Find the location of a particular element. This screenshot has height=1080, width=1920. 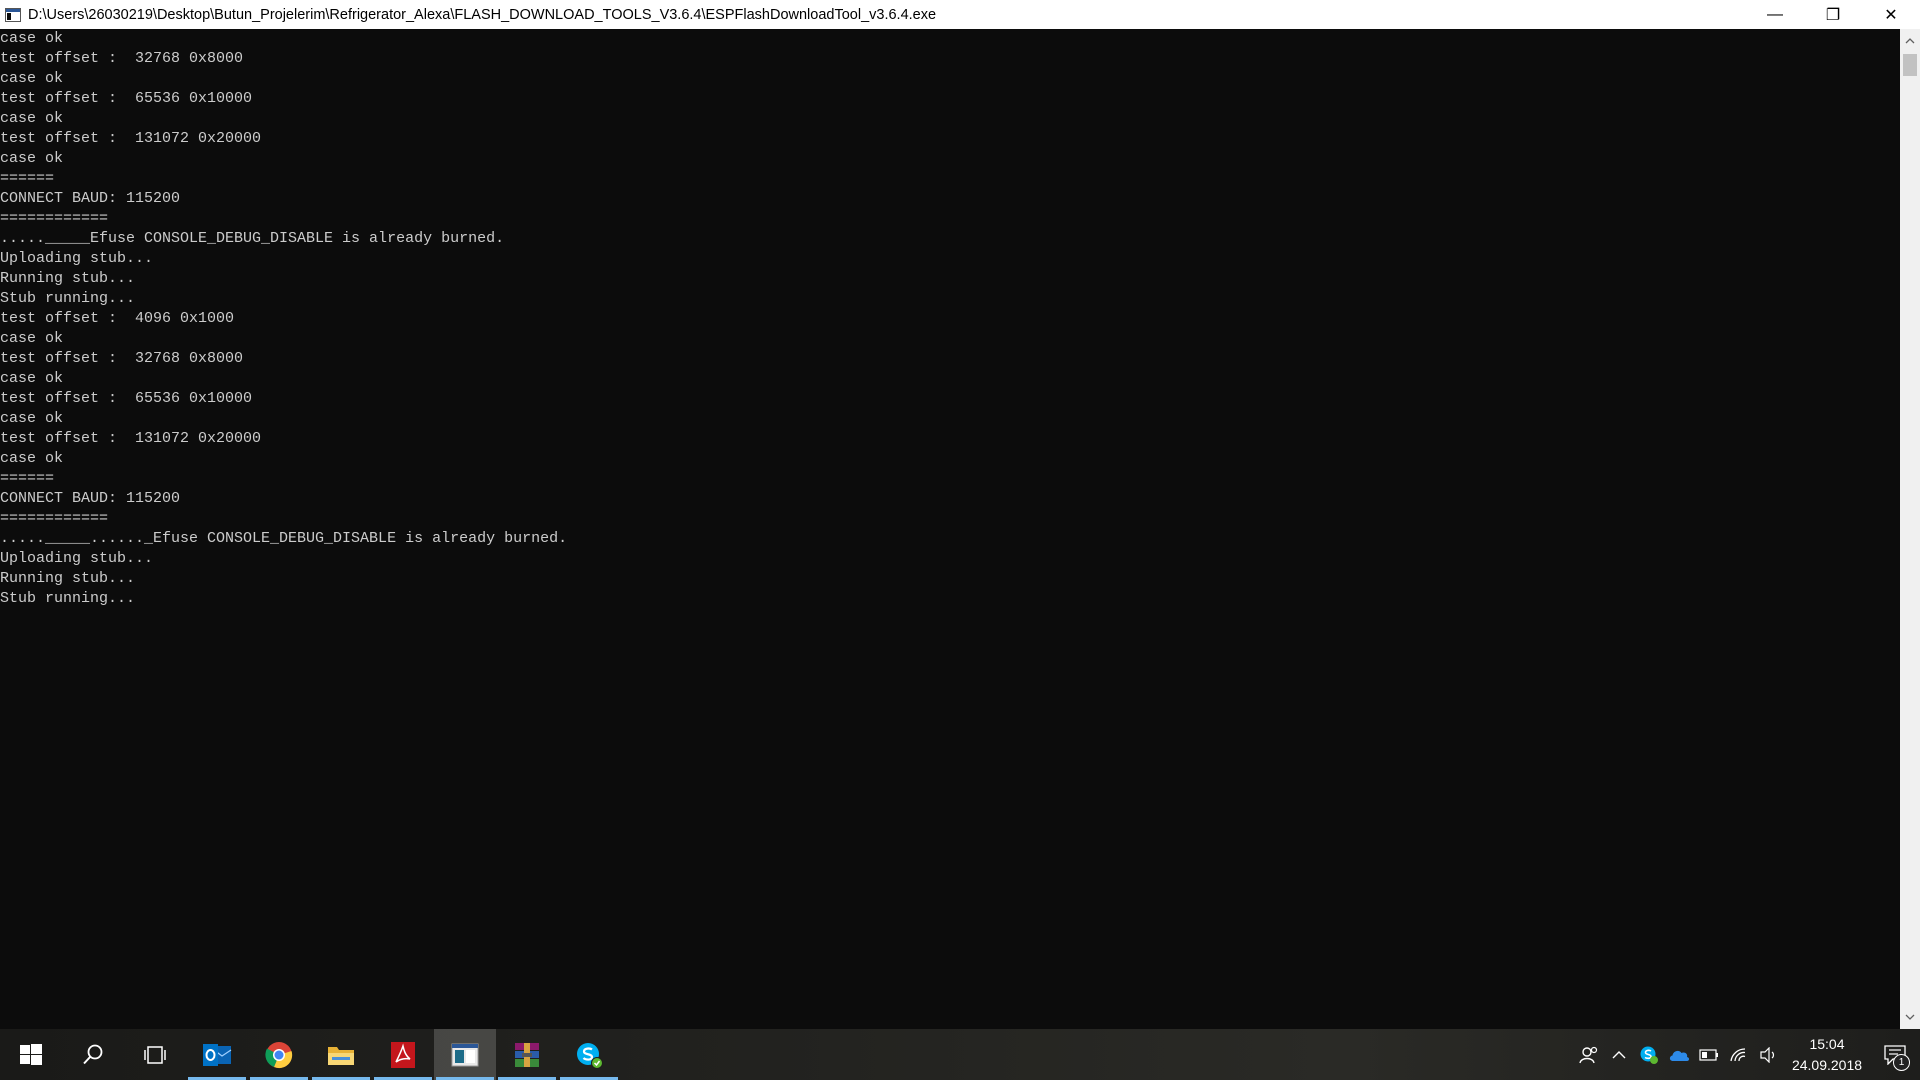

battery-icon is located at coordinates (1708, 1054).